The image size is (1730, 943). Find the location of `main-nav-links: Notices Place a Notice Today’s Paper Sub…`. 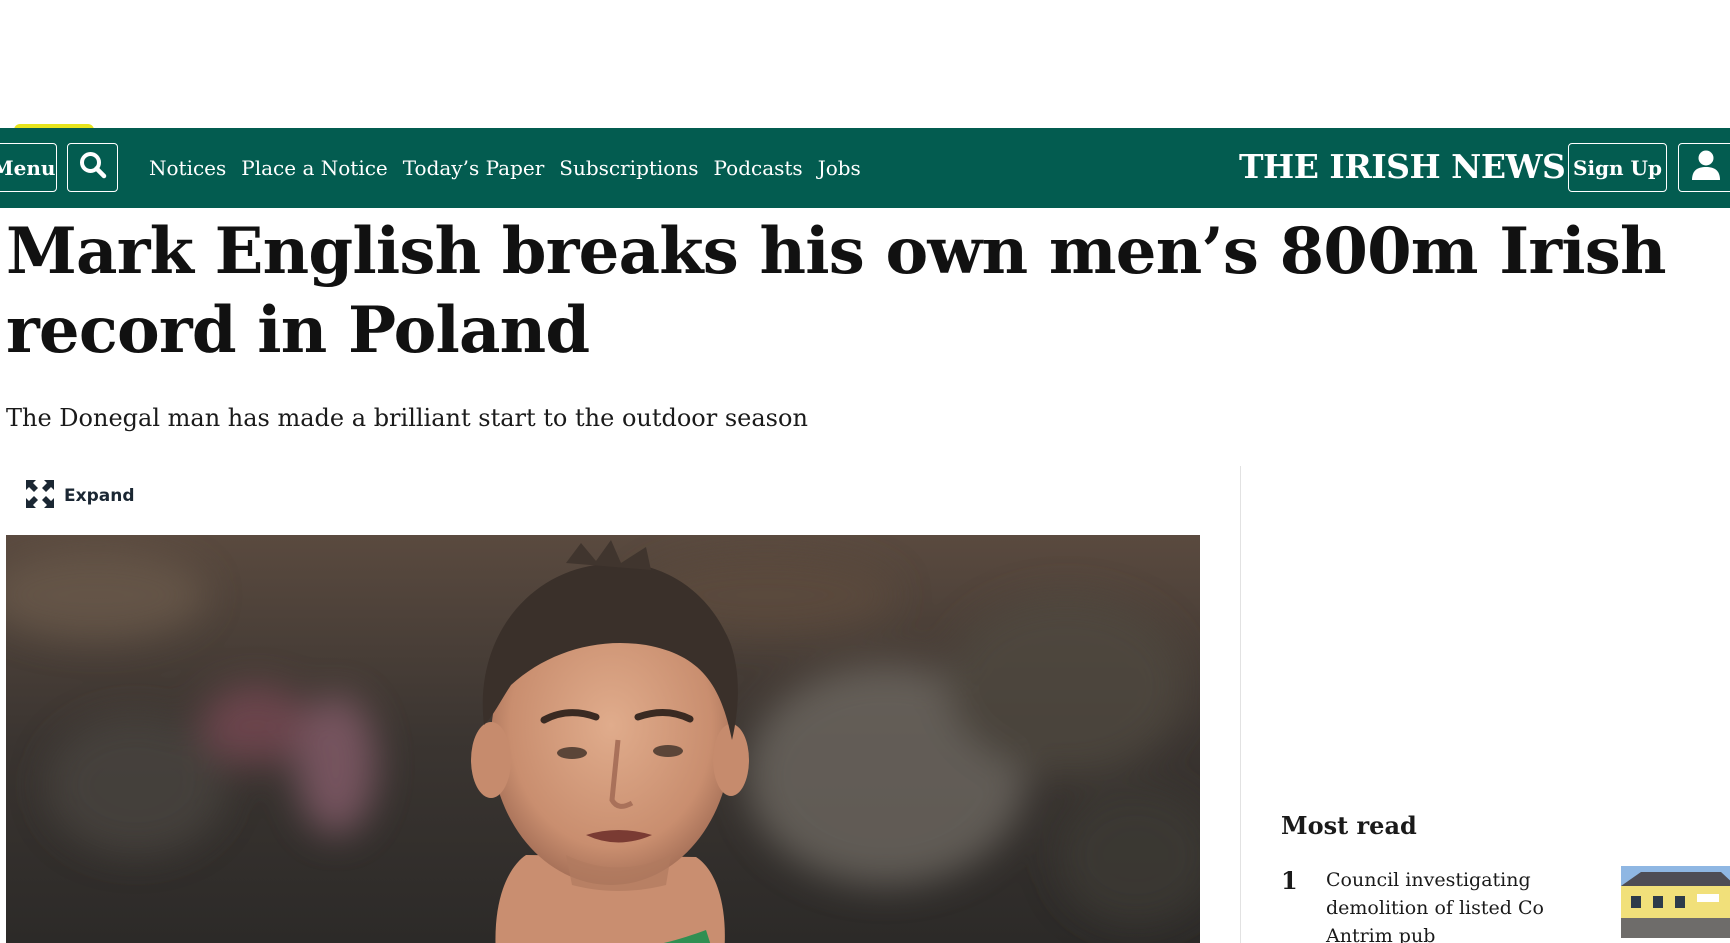

main-nav-links: Notices Place a Notice Today’s Paper Sub… is located at coordinates (505, 168).